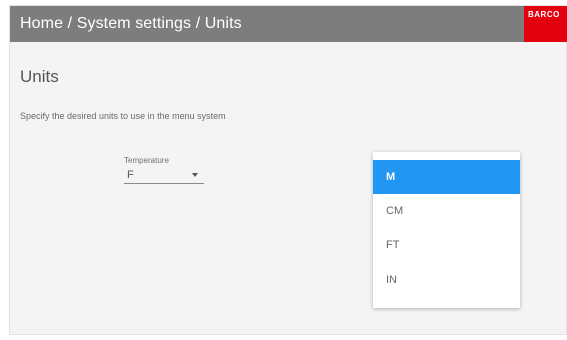 Image resolution: width=567 pixels, height=340 pixels. I want to click on caret-down-icon, so click(195, 175).